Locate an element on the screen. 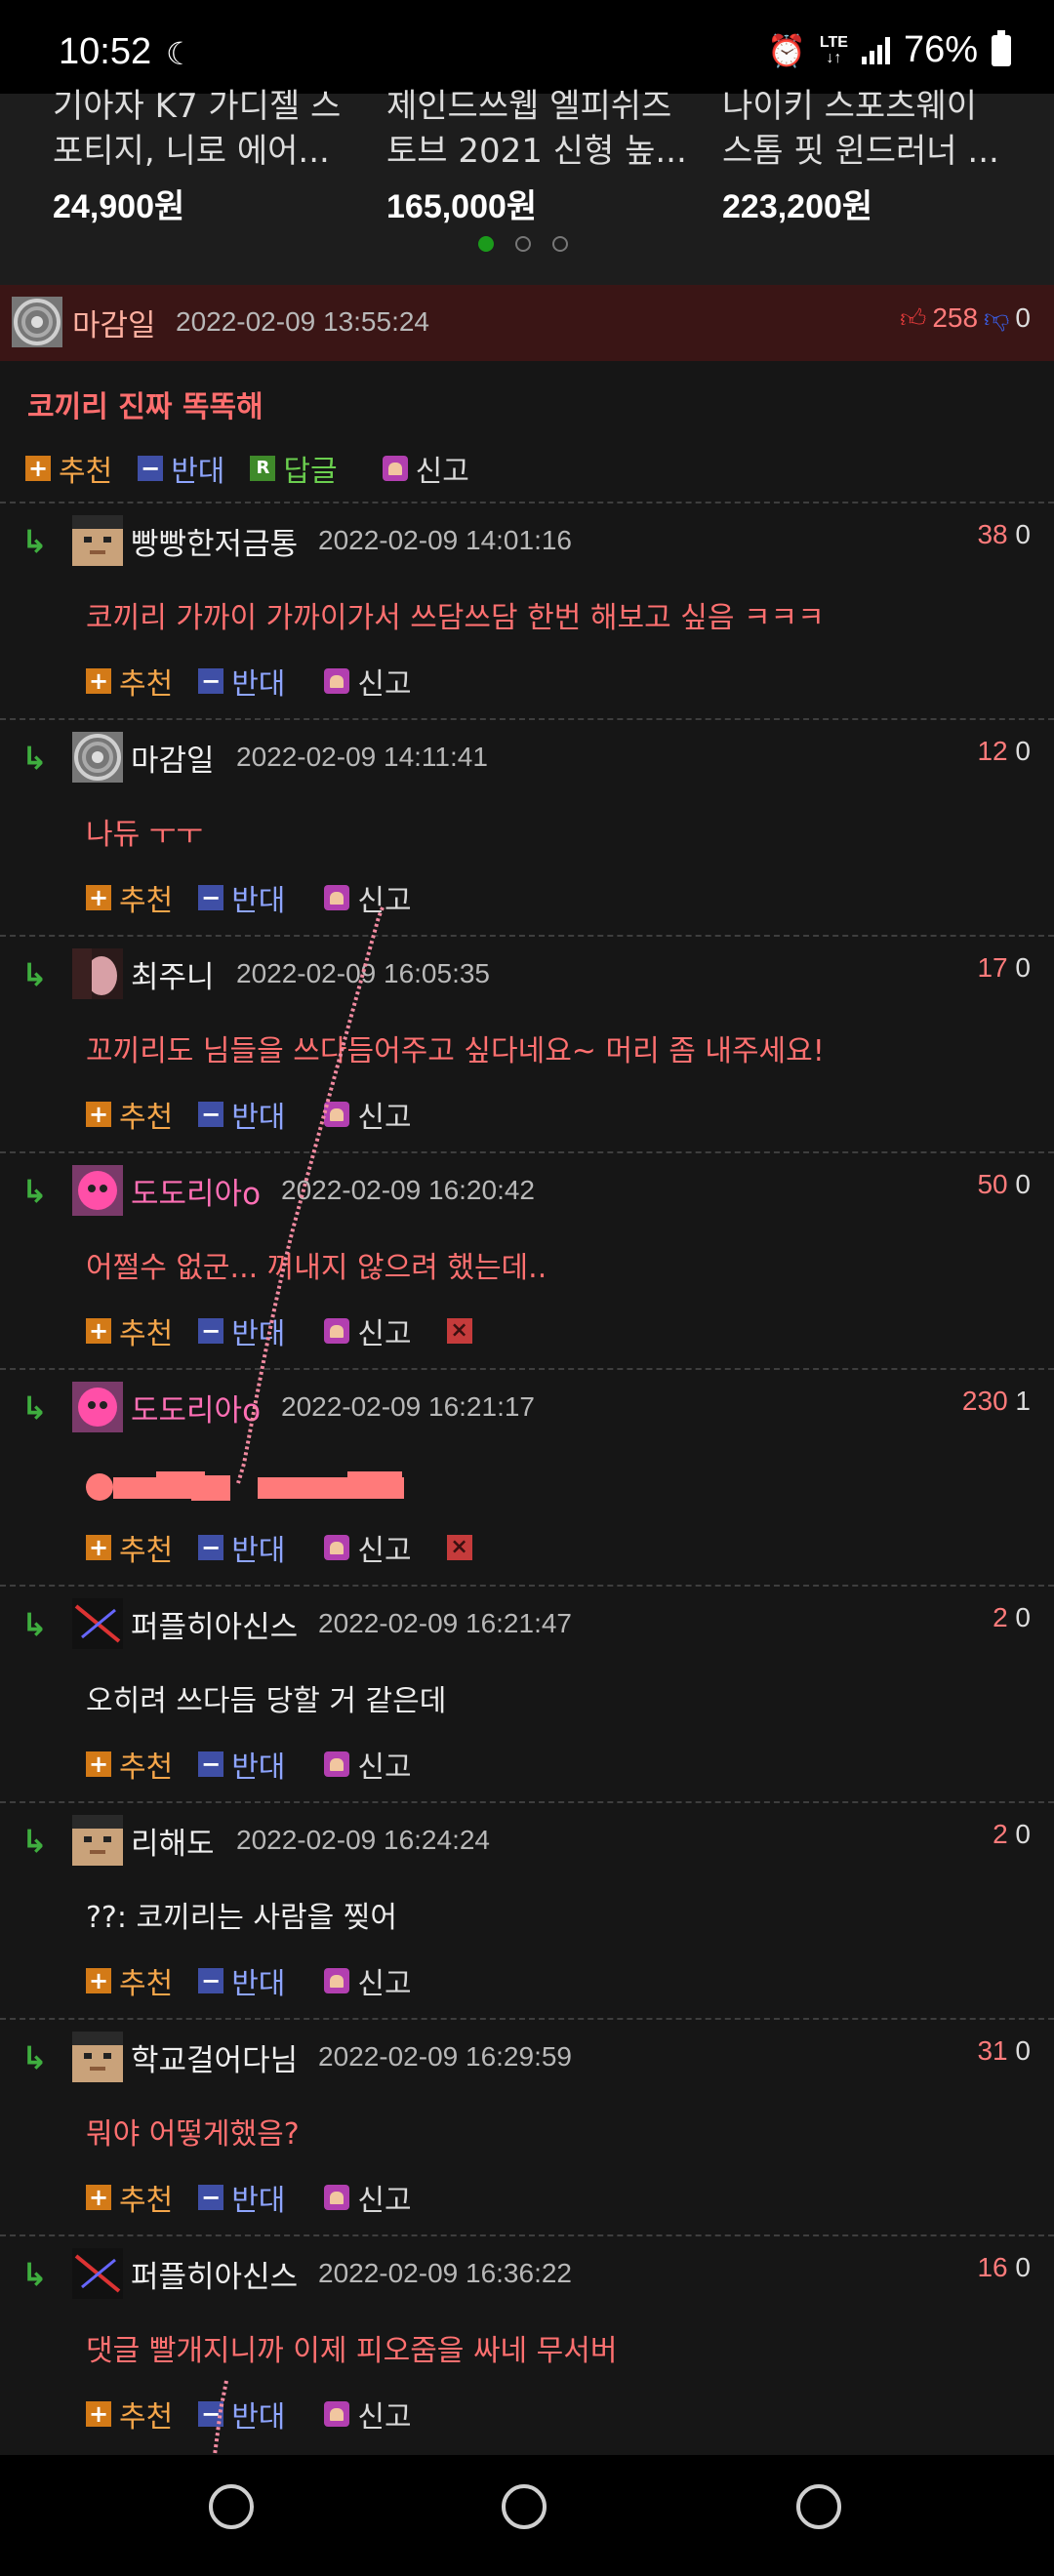 The height and width of the screenshot is (2576, 1054). username: 빵빵한저금통 is located at coordinates (214, 541).